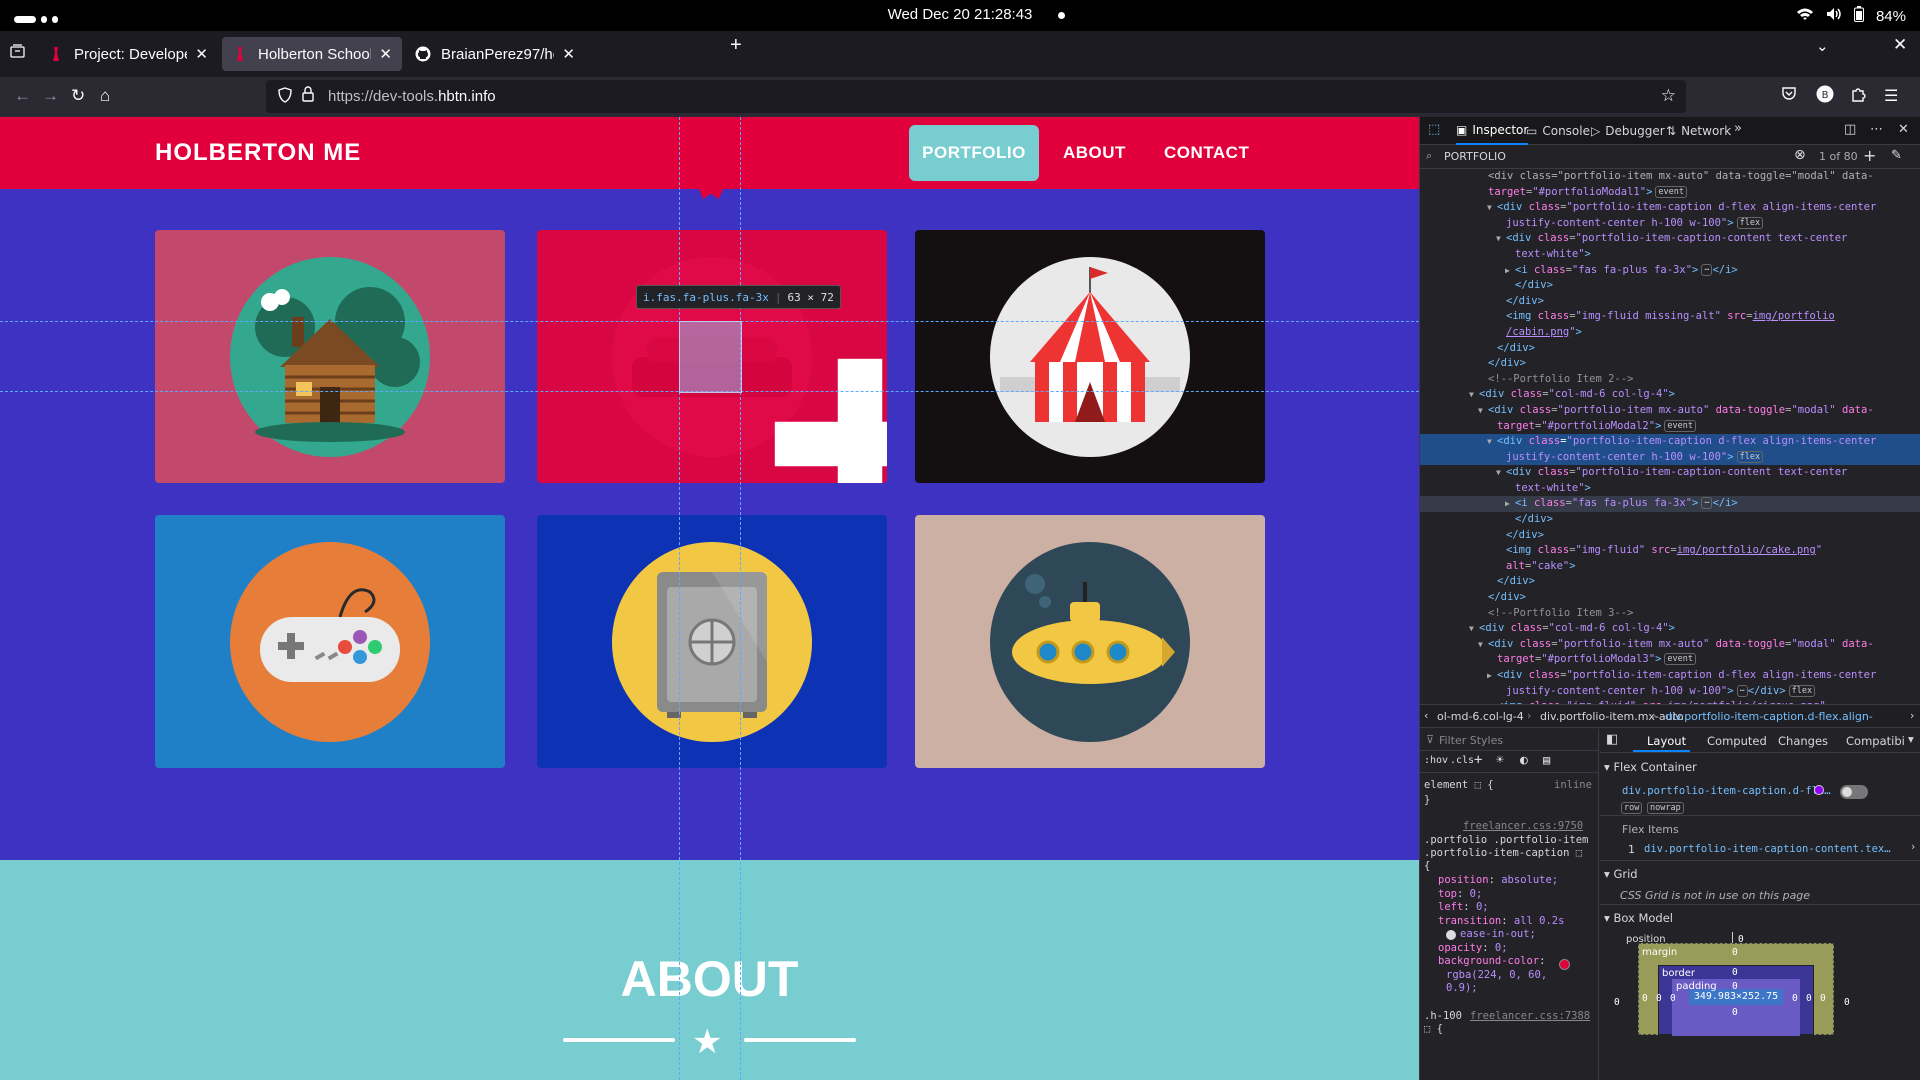 Image resolution: width=1920 pixels, height=1080 pixels. Describe the element at coordinates (1737, 741) in the screenshot. I see `tab-computed: Computed` at that location.